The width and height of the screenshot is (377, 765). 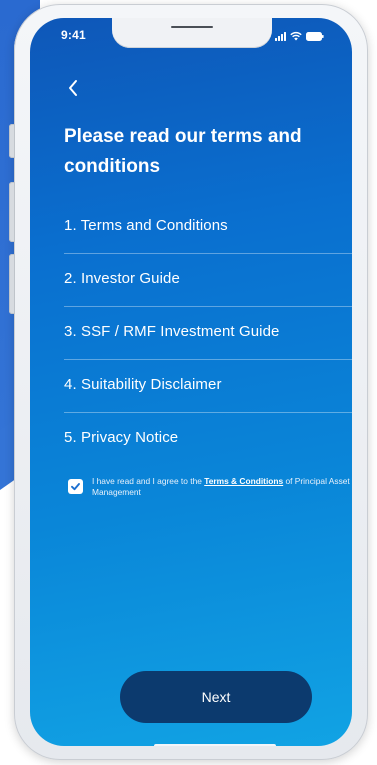 I want to click on side-button-volume-up, so click(x=12, y=212).